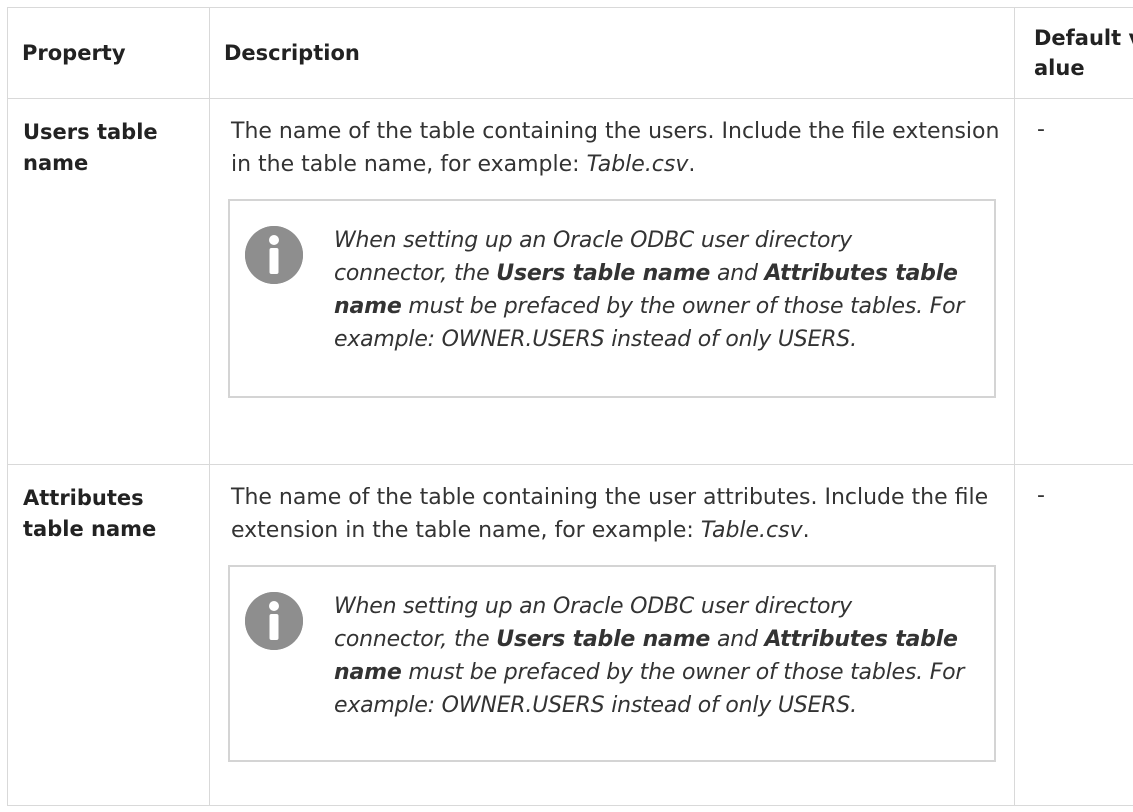  I want to click on property-name: Users table name, so click(90, 147).